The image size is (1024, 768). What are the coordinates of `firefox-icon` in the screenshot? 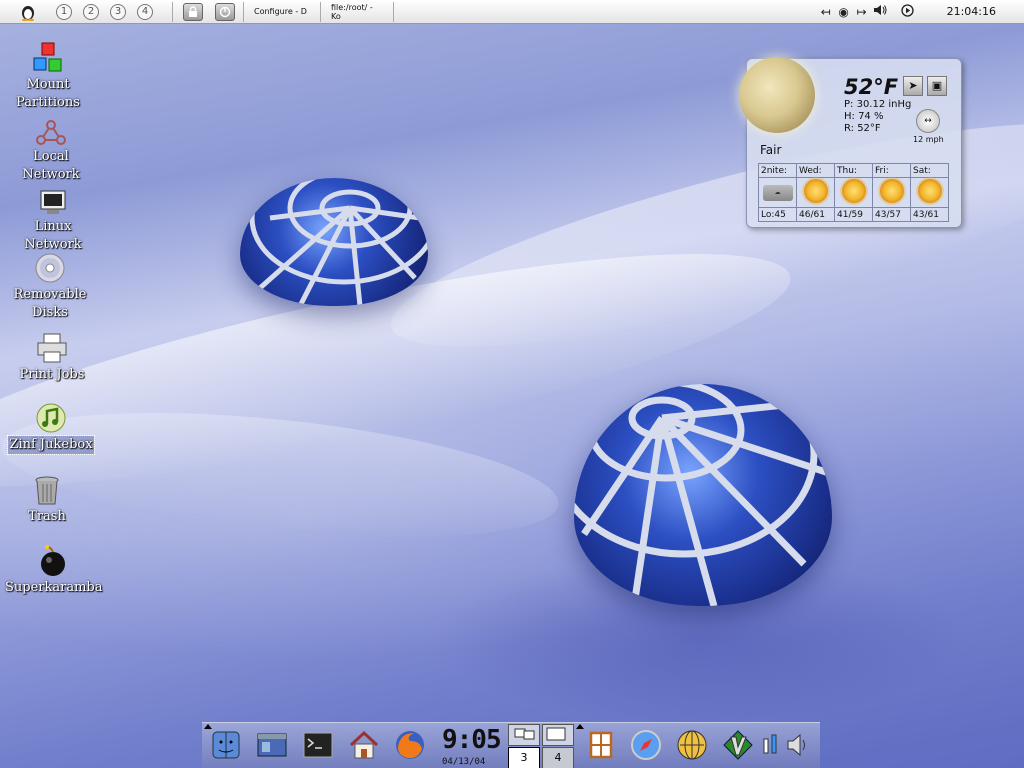 It's located at (410, 745).